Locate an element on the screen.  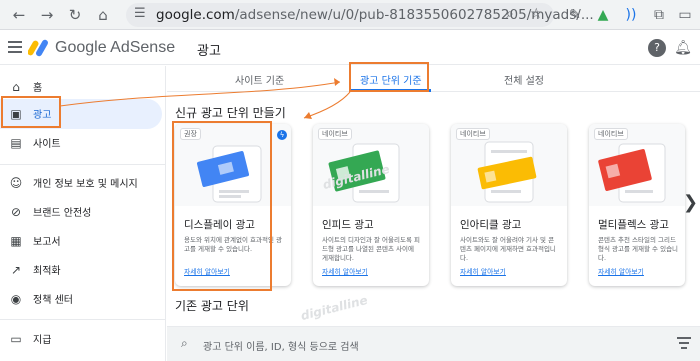
help-icon: ? is located at coordinates (657, 48).